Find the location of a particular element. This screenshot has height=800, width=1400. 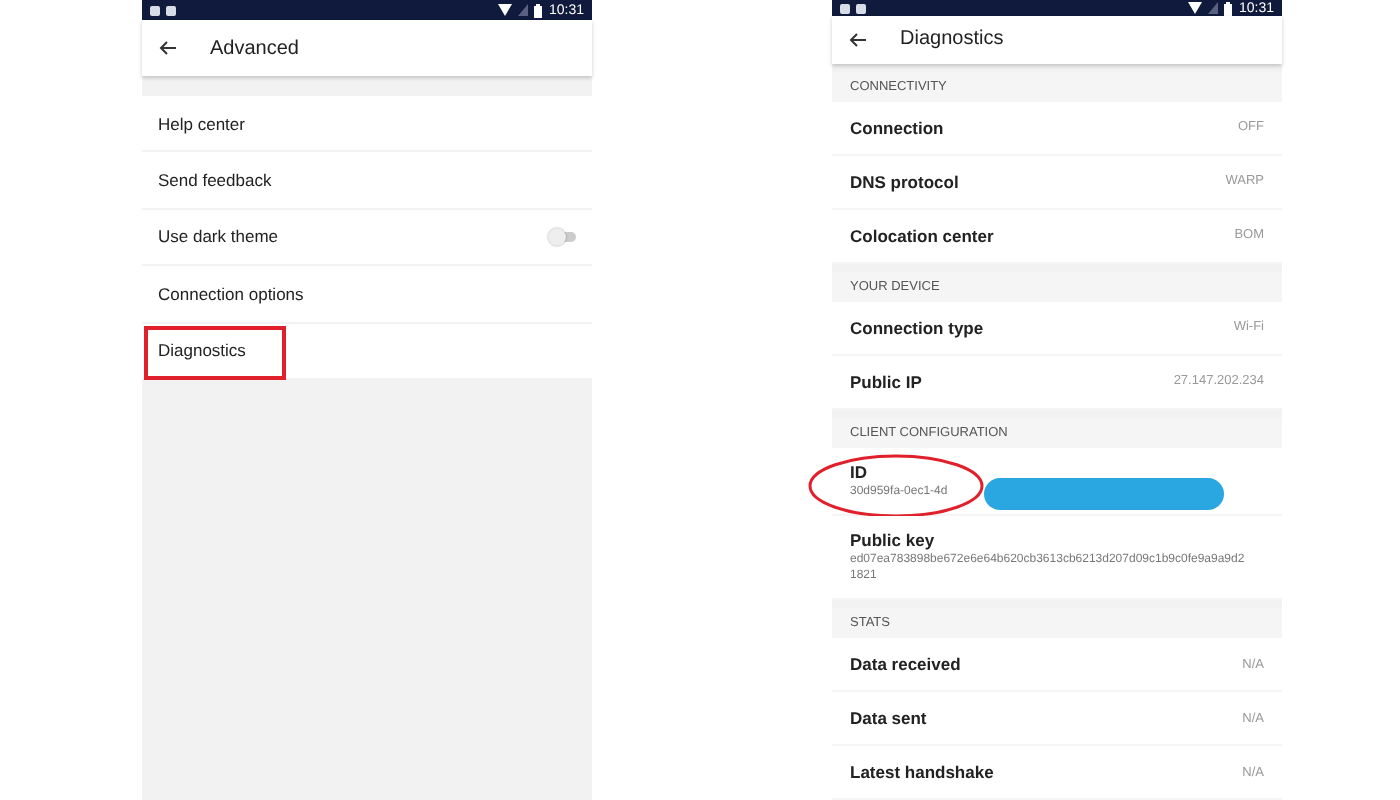

row-label: ID is located at coordinates (858, 471).